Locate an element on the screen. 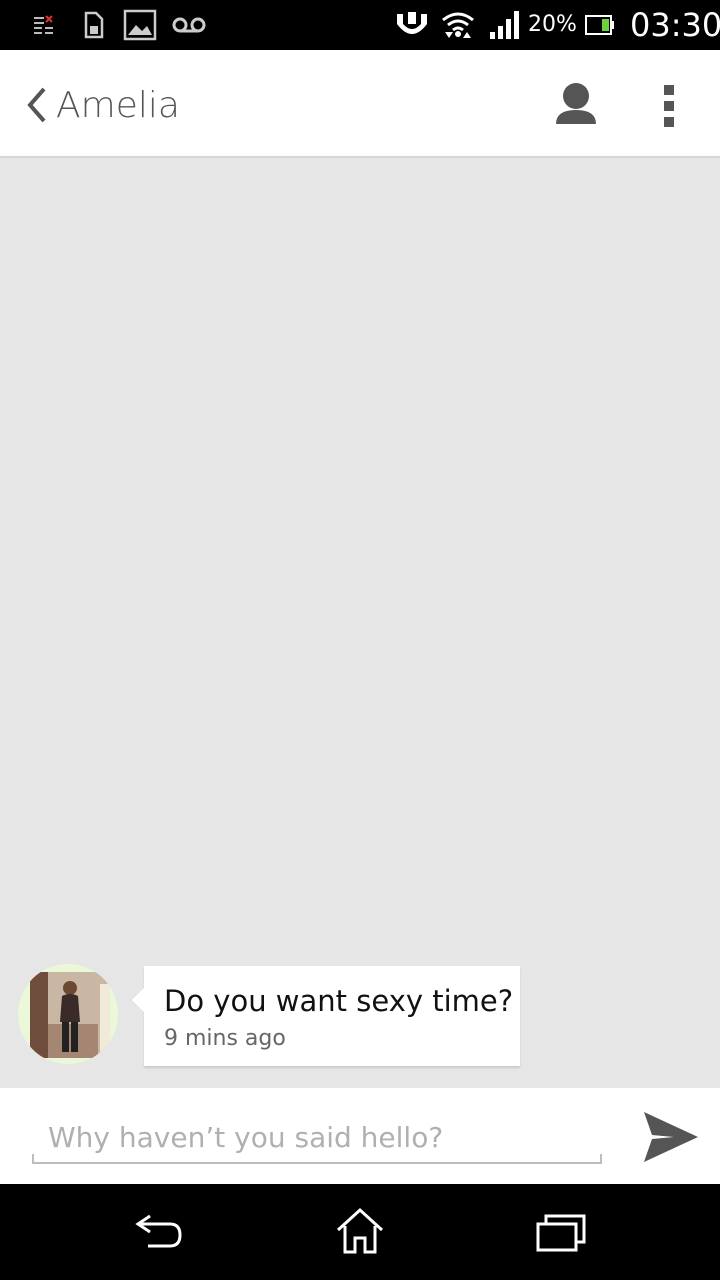  signal-icon is located at coordinates (505, 25).